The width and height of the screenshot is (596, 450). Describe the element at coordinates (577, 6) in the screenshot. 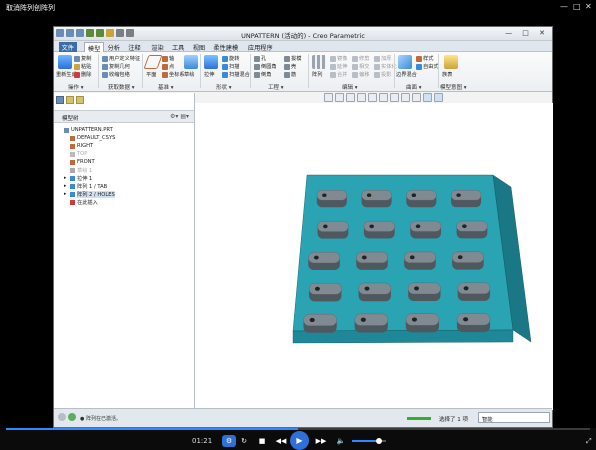

I see `maximize-icon: □` at that location.